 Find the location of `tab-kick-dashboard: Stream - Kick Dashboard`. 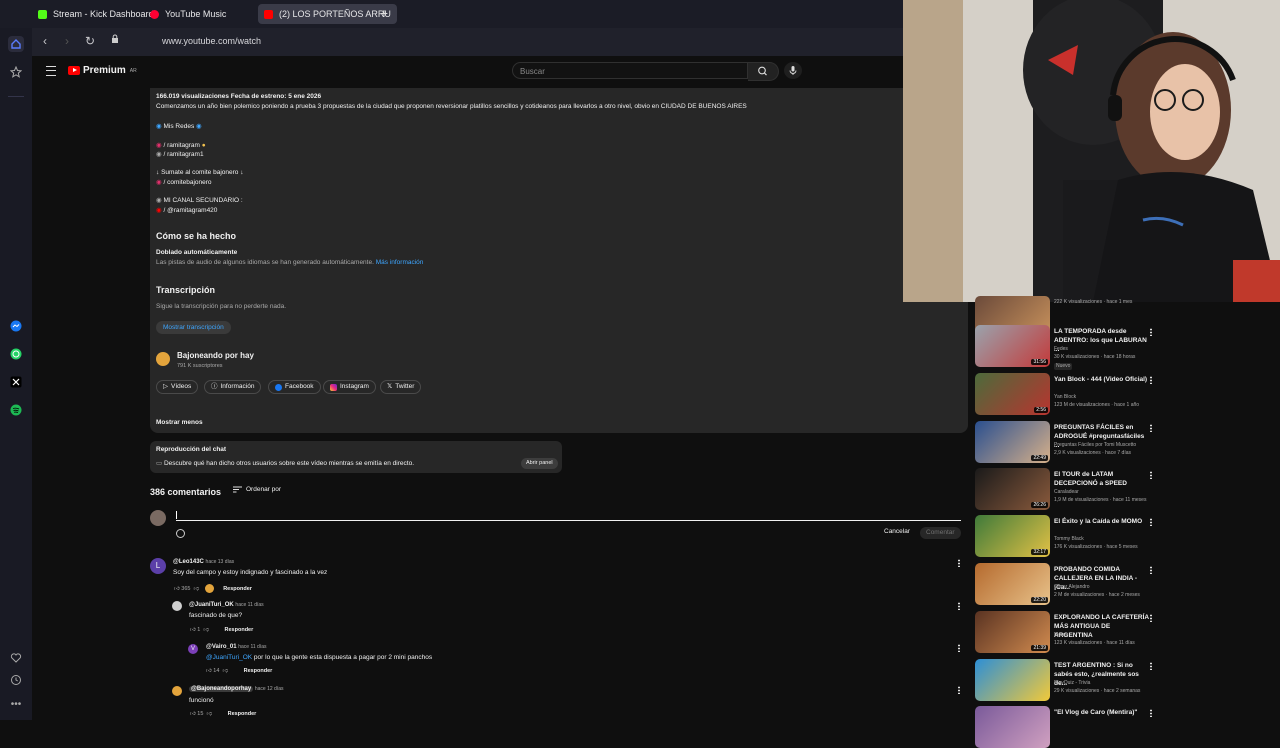

tab-kick-dashboard: Stream - Kick Dashboard is located at coordinates (96, 14).